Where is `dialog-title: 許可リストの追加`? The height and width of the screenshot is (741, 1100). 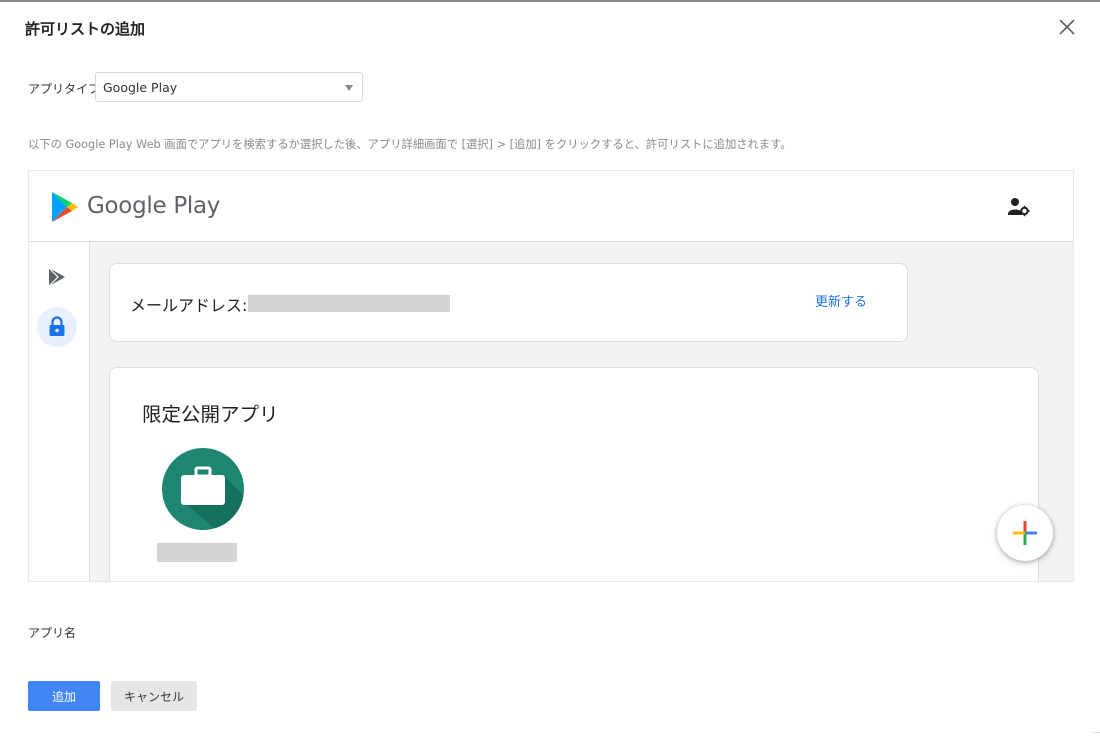
dialog-title: 許可リストの追加 is located at coordinates (85, 29).